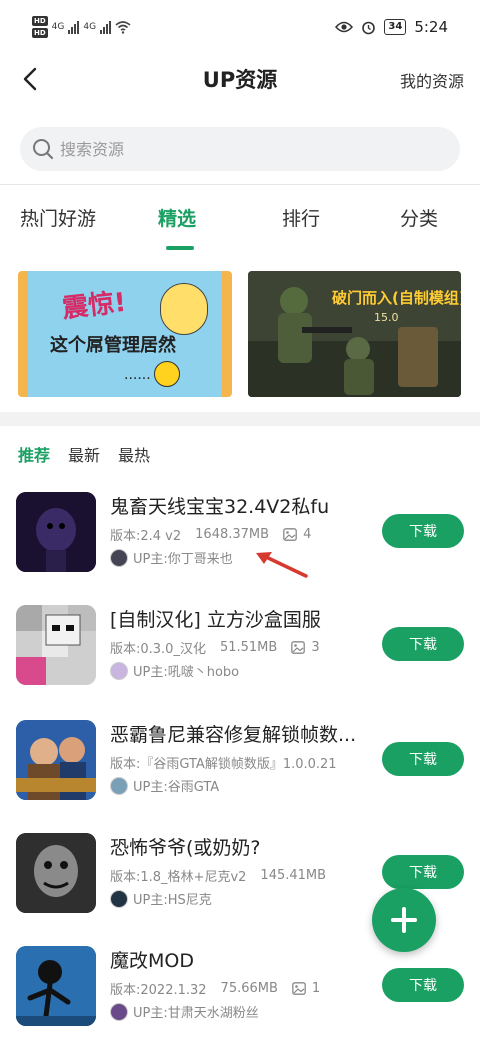  I want to click on item-meta: 版本:2.4 v2 1648.37MB 4, so click(210, 534).